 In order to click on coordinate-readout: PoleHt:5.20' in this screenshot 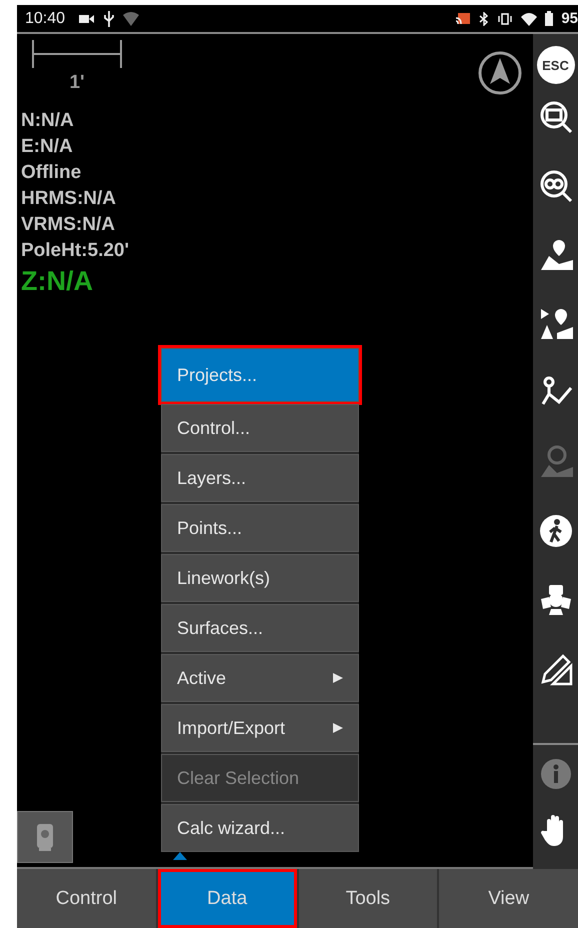, I will do `click(75, 251)`.